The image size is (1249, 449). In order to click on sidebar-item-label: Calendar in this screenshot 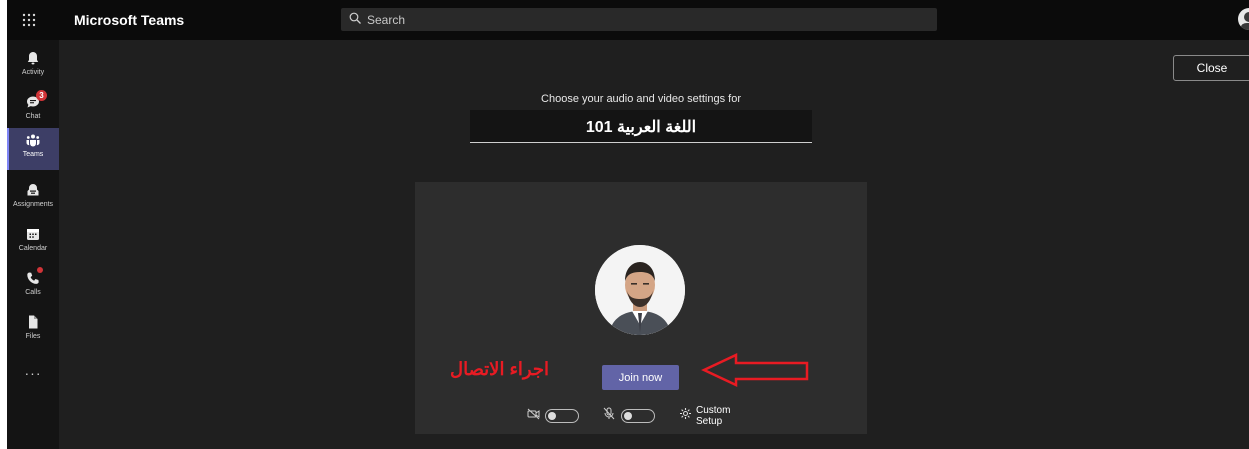, I will do `click(33, 248)`.